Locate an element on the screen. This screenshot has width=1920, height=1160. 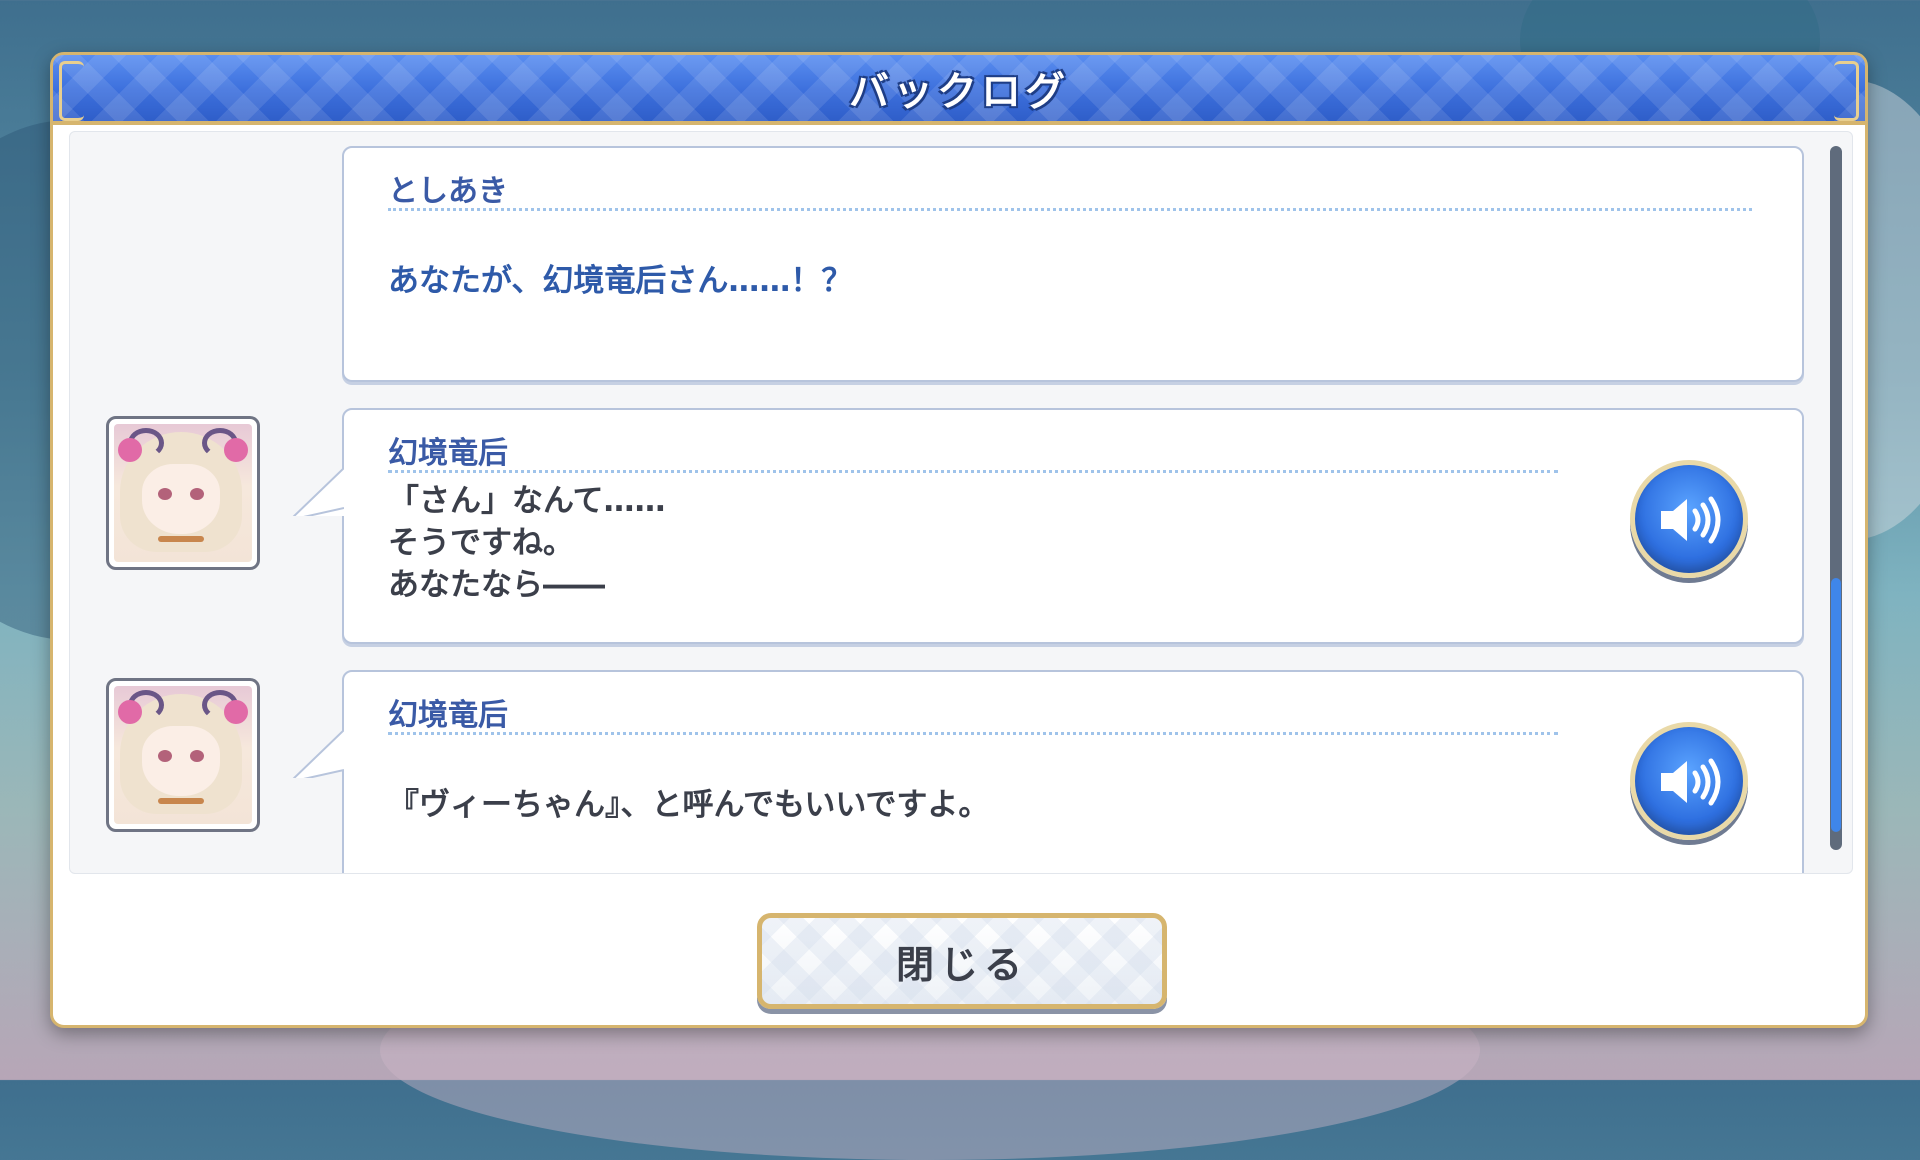
close-button-label: 閉じる is located at coordinates (961, 964).